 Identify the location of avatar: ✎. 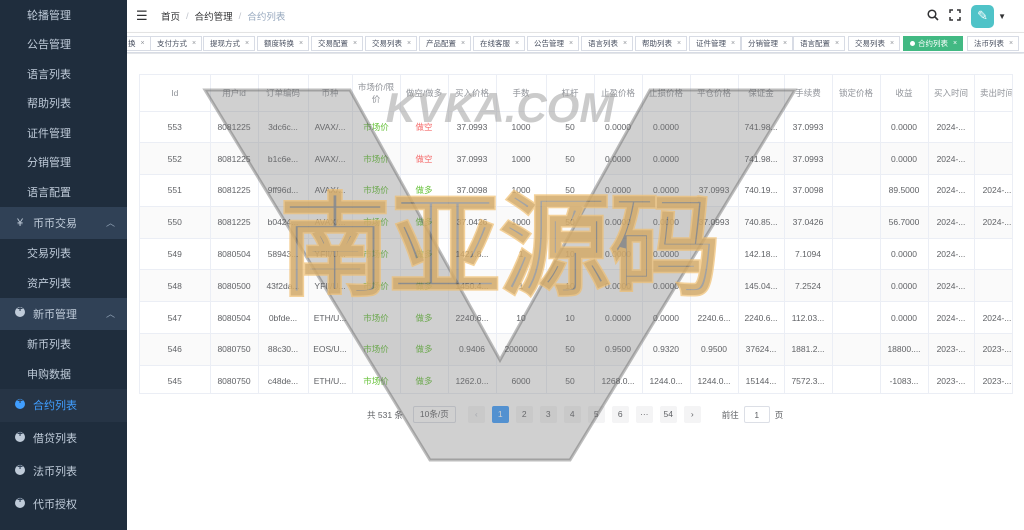
(983, 16).